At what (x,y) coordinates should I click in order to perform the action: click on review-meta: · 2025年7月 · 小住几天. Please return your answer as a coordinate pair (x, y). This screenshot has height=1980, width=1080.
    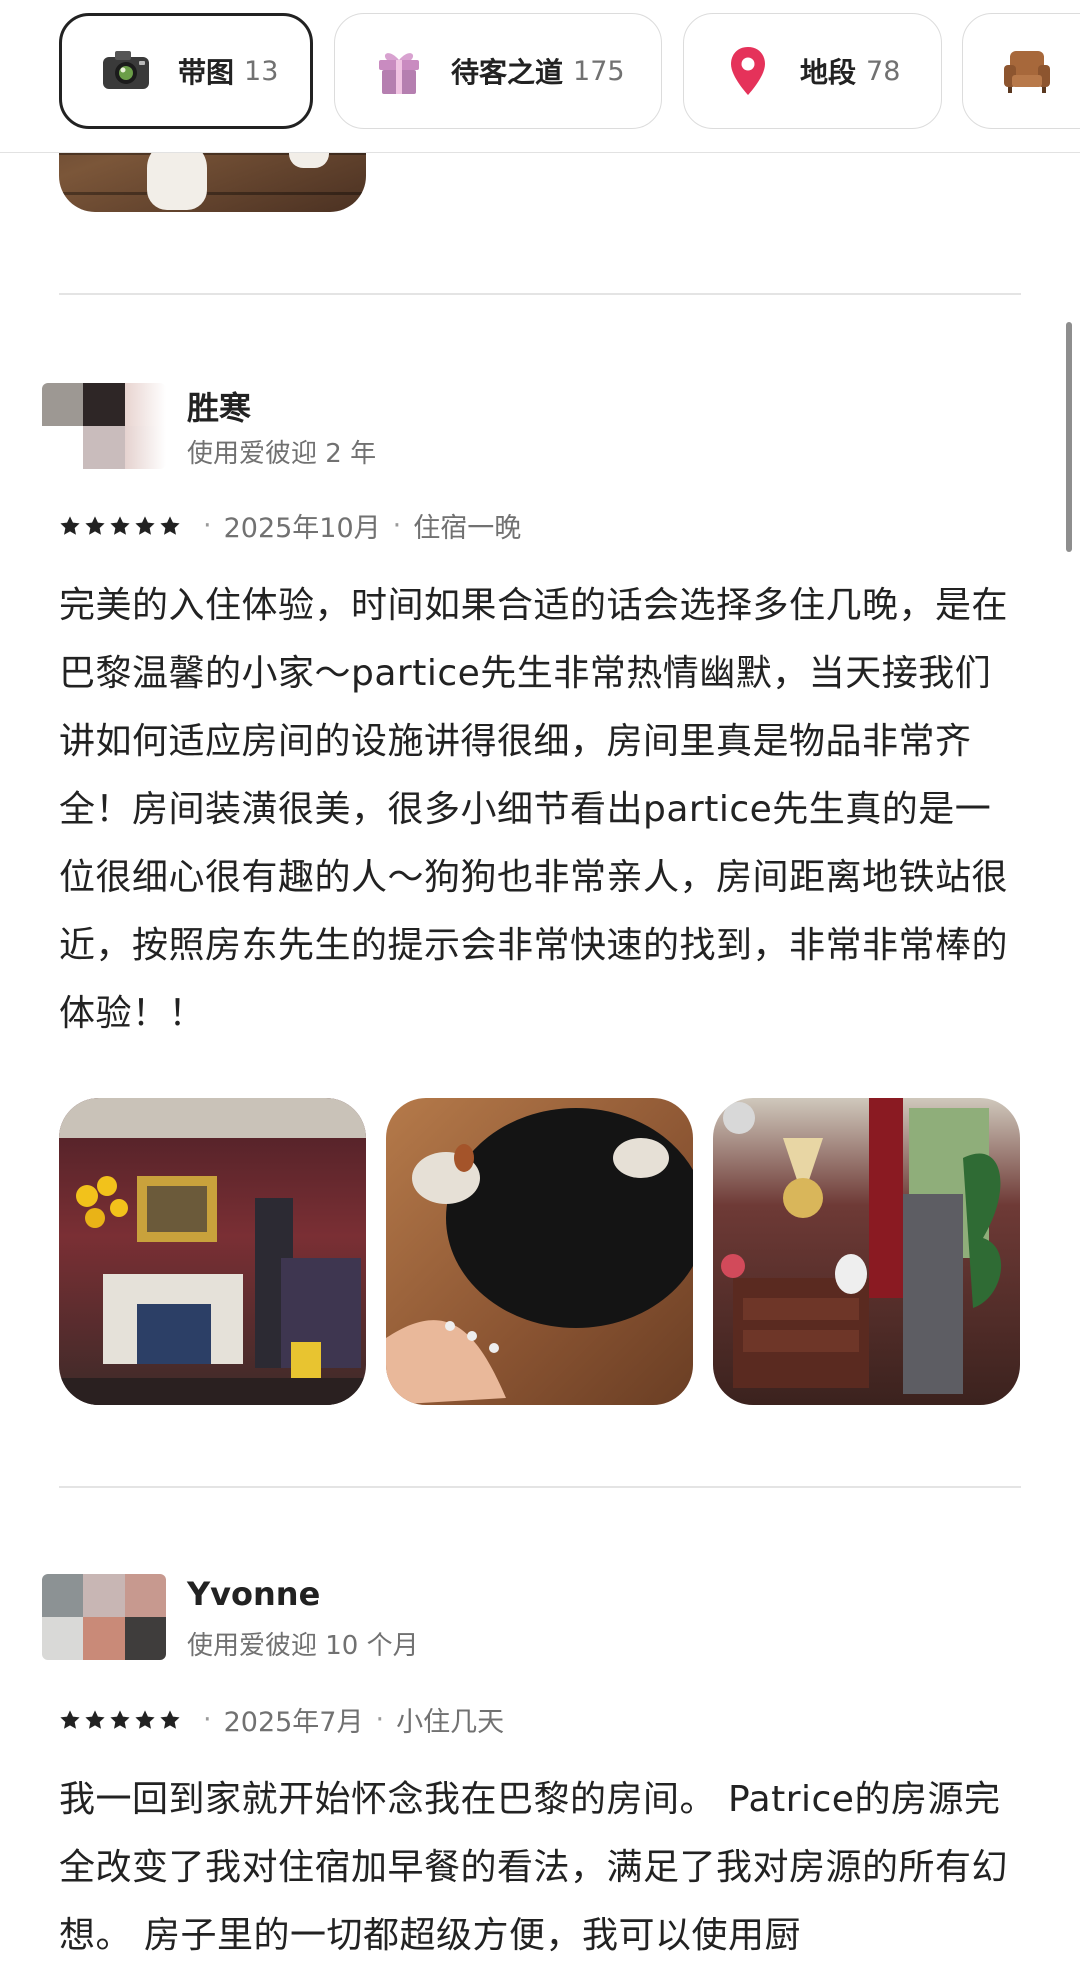
    Looking at the image, I should click on (281, 1719).